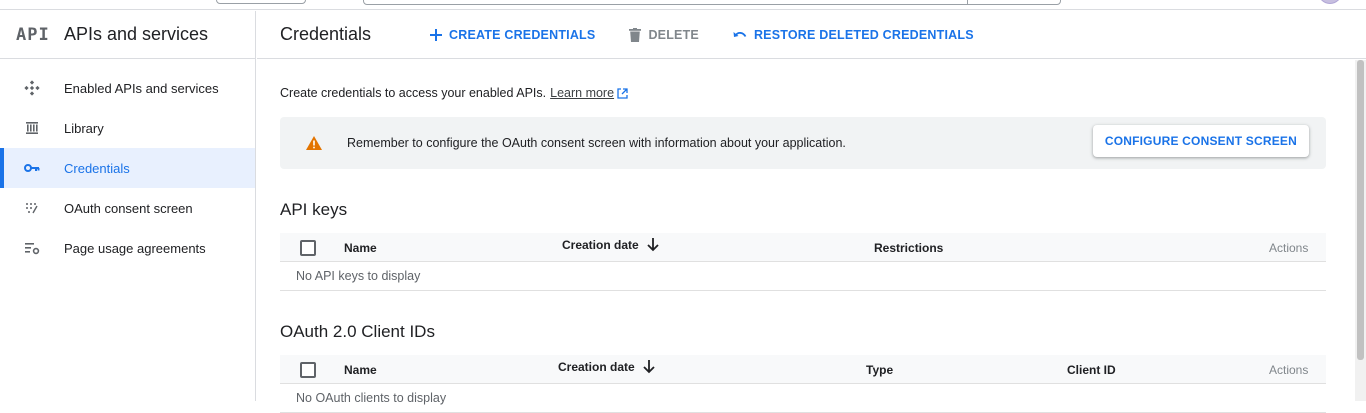  Describe the element at coordinates (141, 88) in the screenshot. I see `sidebar-item-label: Enabled APIs and services` at that location.